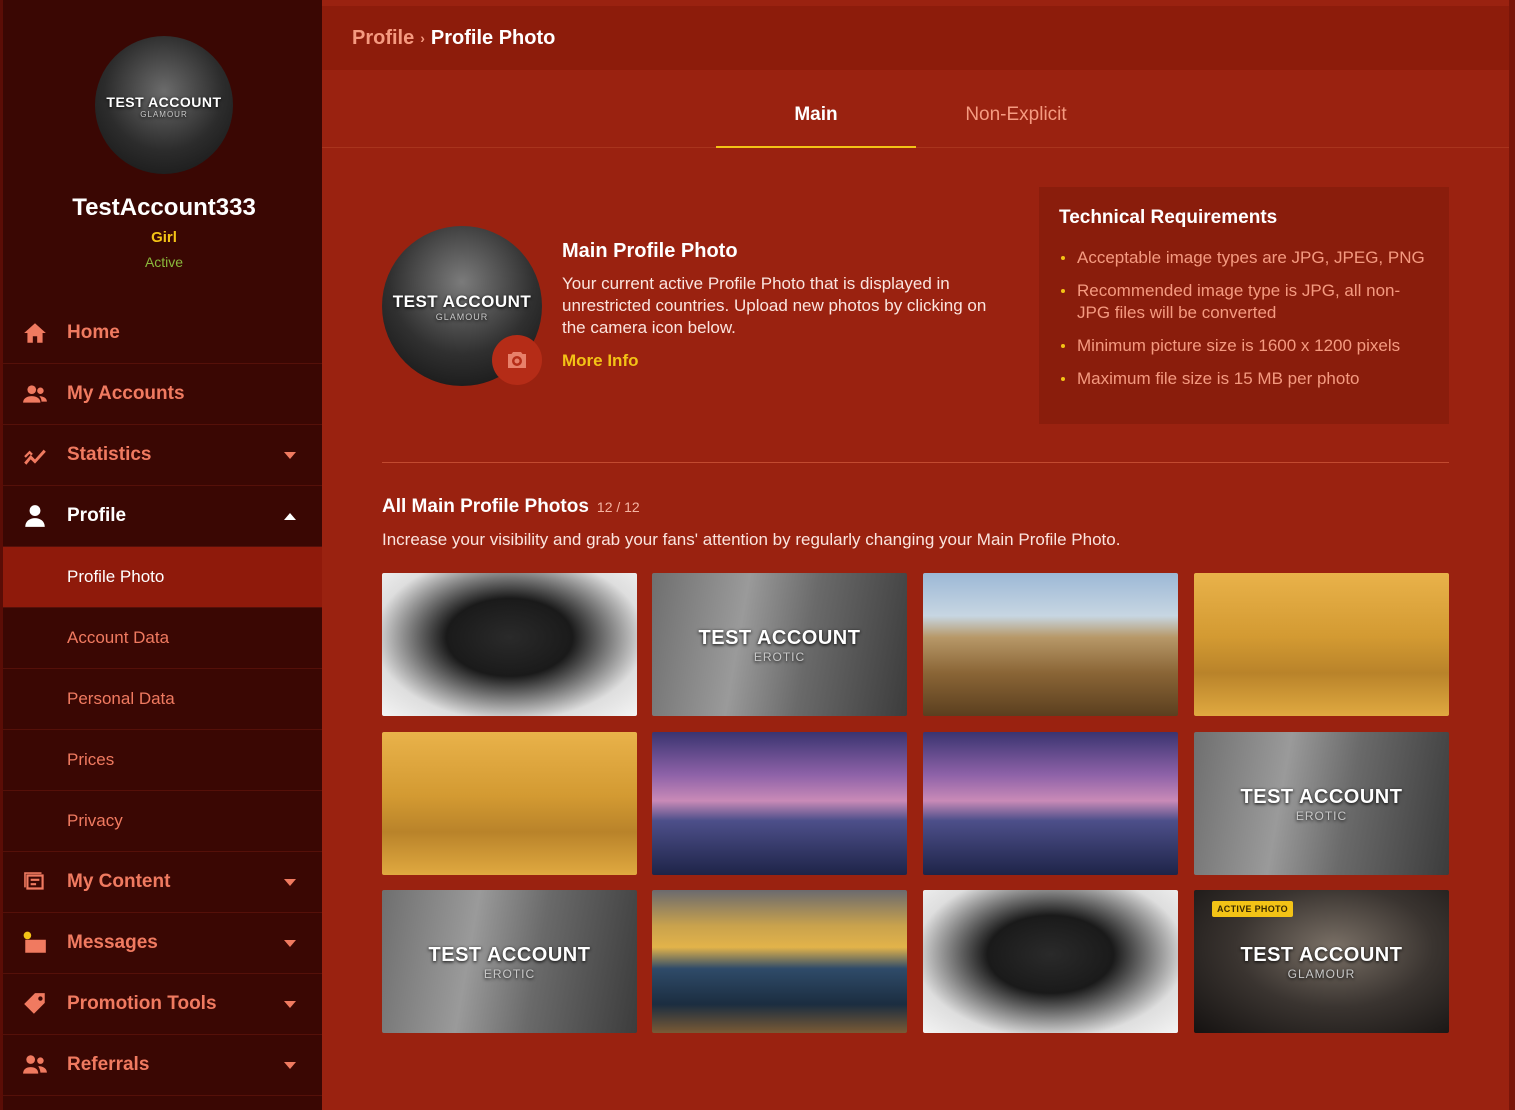 This screenshot has width=1515, height=1110. I want to click on sidebar-item-label: My Accounts, so click(126, 393).